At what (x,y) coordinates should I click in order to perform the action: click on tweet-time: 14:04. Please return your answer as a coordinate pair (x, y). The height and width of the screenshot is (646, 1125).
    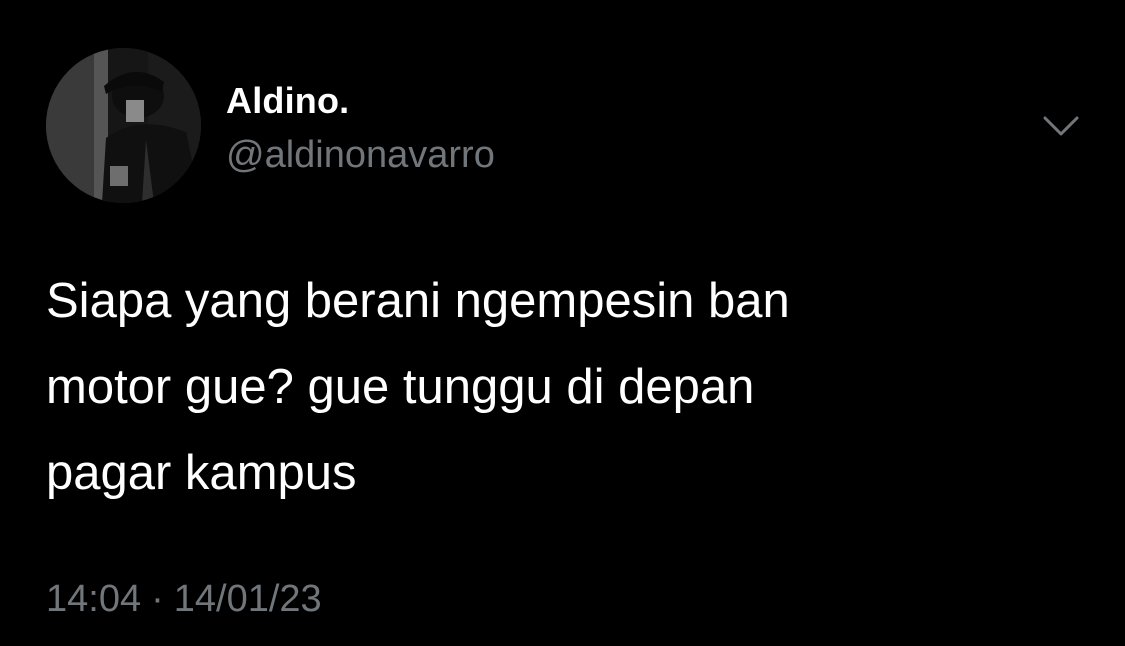
    Looking at the image, I should click on (94, 599).